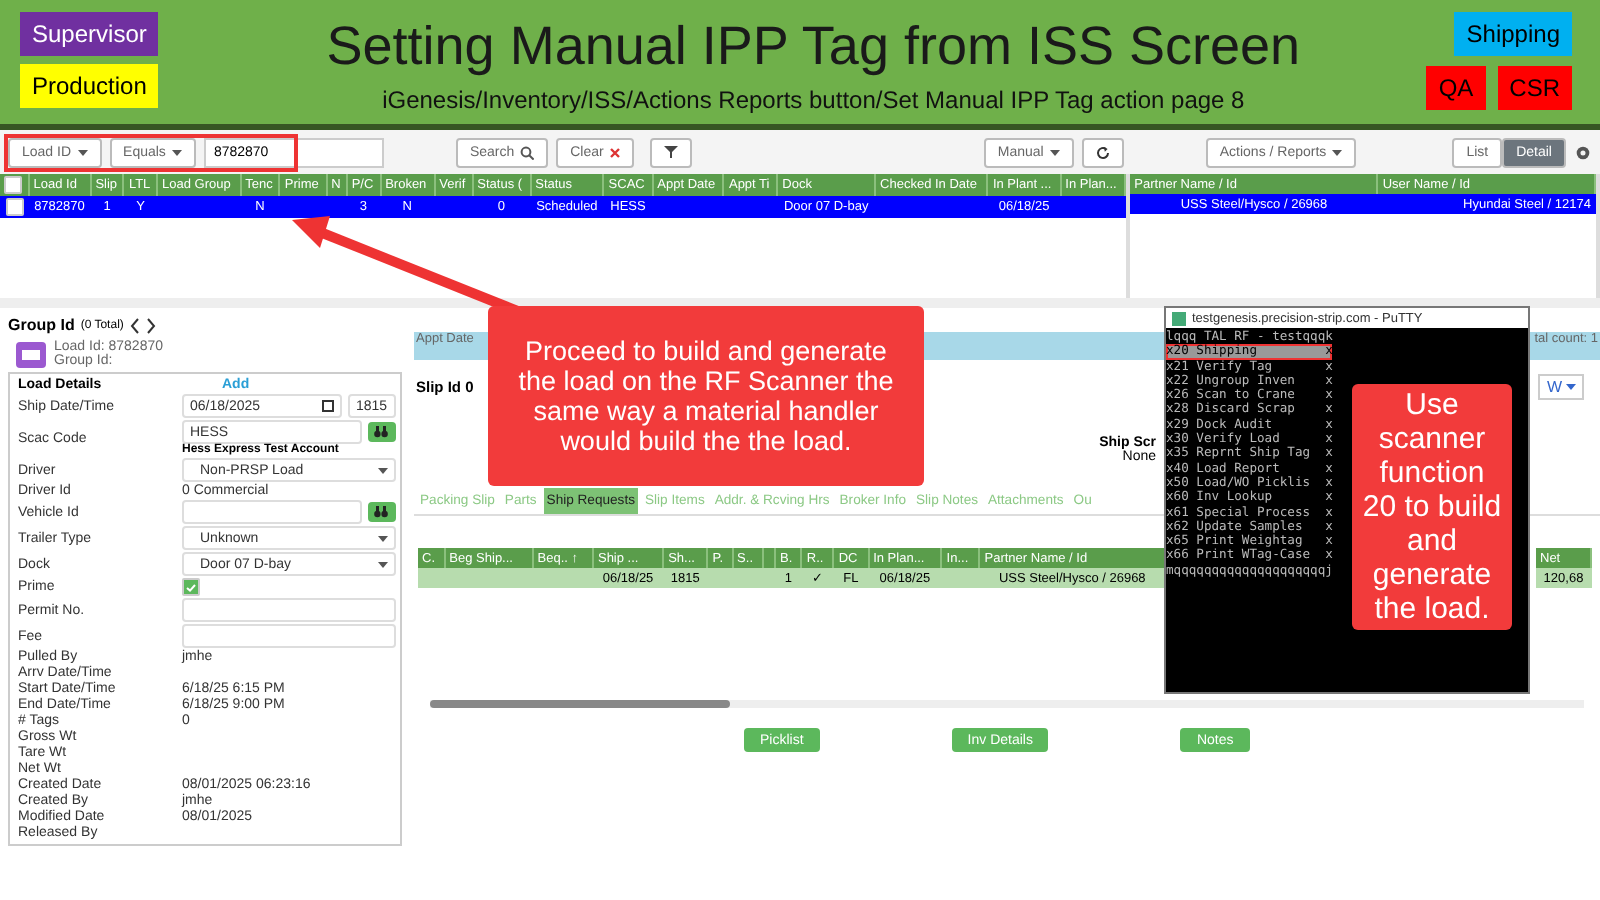 This screenshot has height=900, width=1600. I want to click on check-icon, so click(191, 587).